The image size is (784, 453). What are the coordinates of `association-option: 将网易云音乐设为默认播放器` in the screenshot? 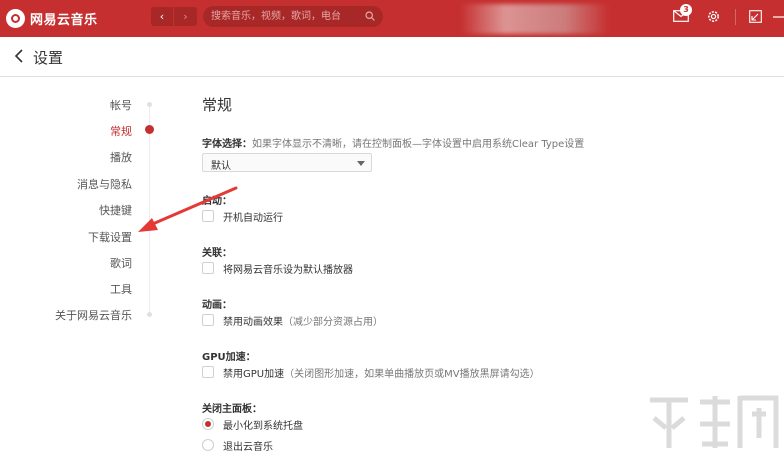 It's located at (277, 268).